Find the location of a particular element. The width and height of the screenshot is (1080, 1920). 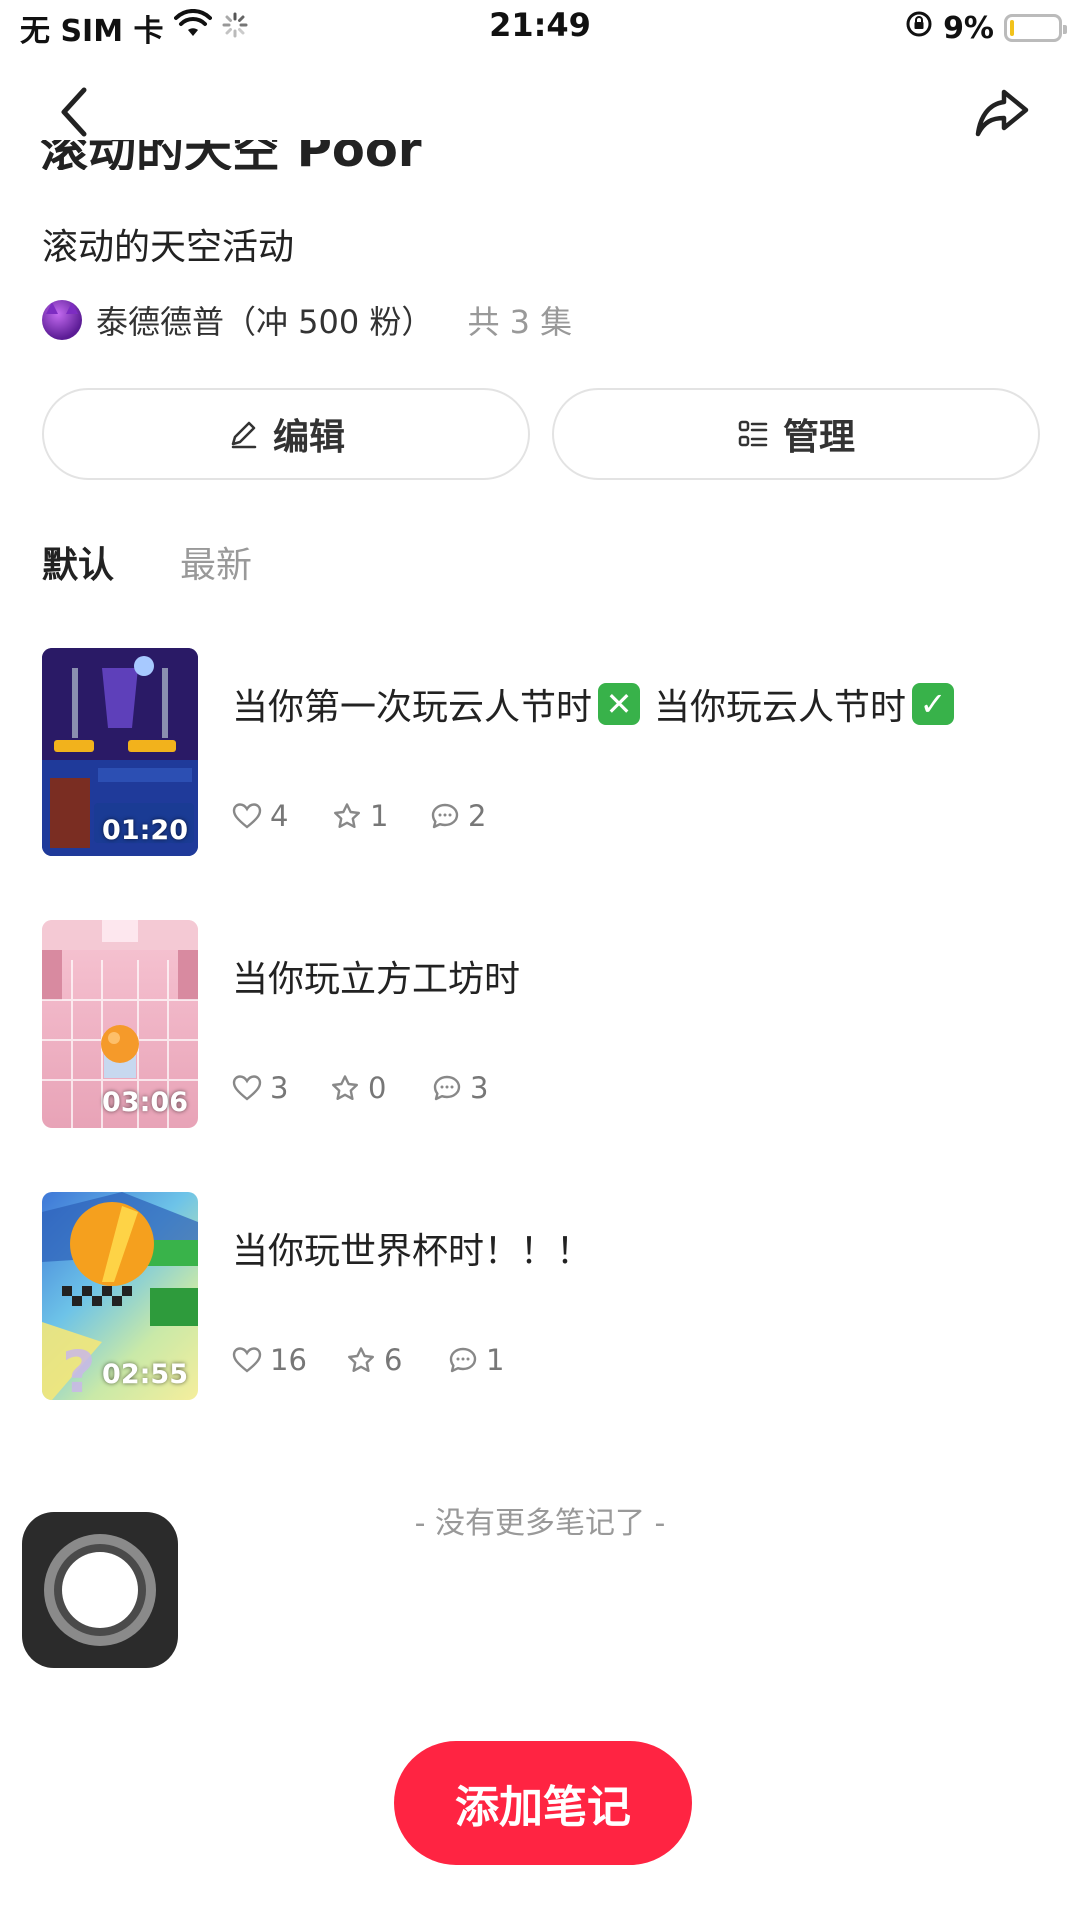

note-item: 01:20 当你第一次玩云人节时 ✕ 当你玩云人节时 ✓ 4 1 2 is located at coordinates (542, 753).